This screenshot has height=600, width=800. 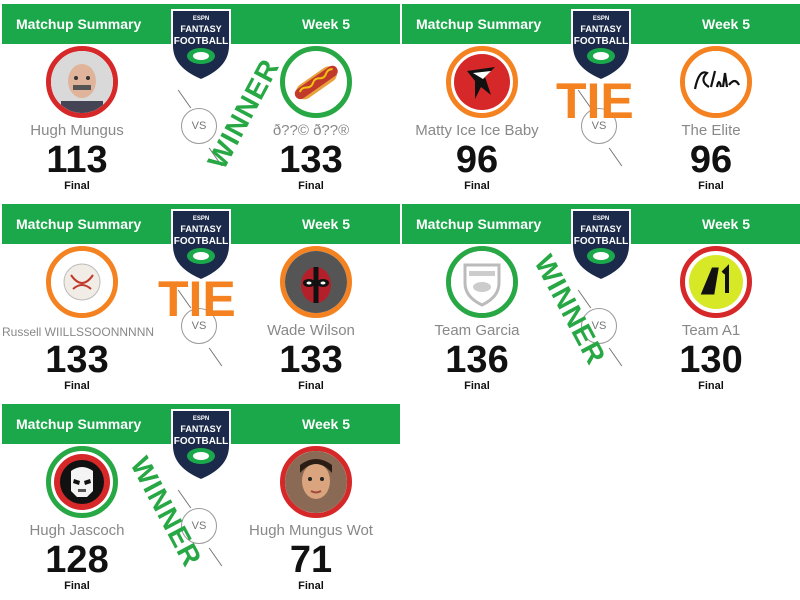 What do you see at coordinates (718, 121) in the screenshot?
I see `team-right: The Elite 96 Final` at bounding box center [718, 121].